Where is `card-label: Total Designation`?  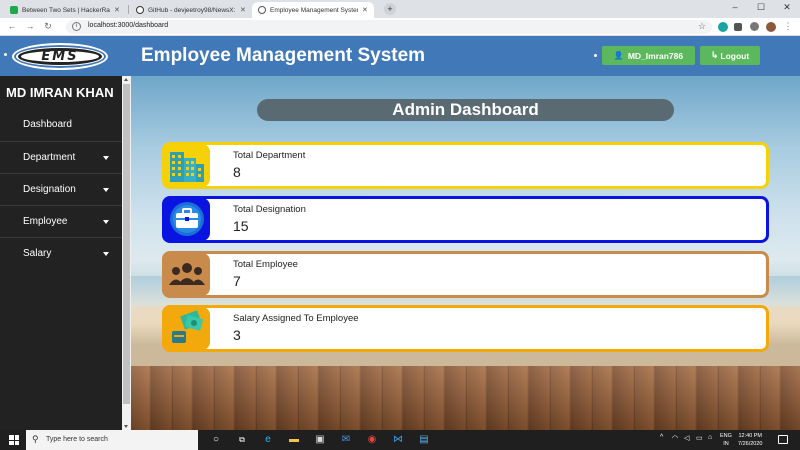 card-label: Total Designation is located at coordinates (269, 209).